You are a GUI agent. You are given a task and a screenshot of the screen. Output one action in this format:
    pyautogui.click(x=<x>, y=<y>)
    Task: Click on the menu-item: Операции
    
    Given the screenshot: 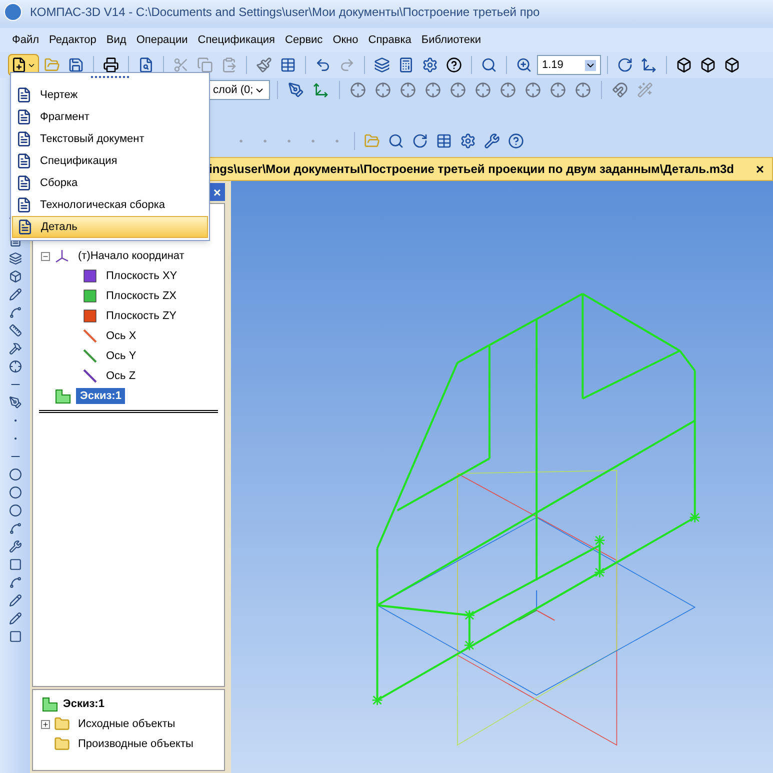 What is the action you would take?
    pyautogui.click(x=162, y=40)
    